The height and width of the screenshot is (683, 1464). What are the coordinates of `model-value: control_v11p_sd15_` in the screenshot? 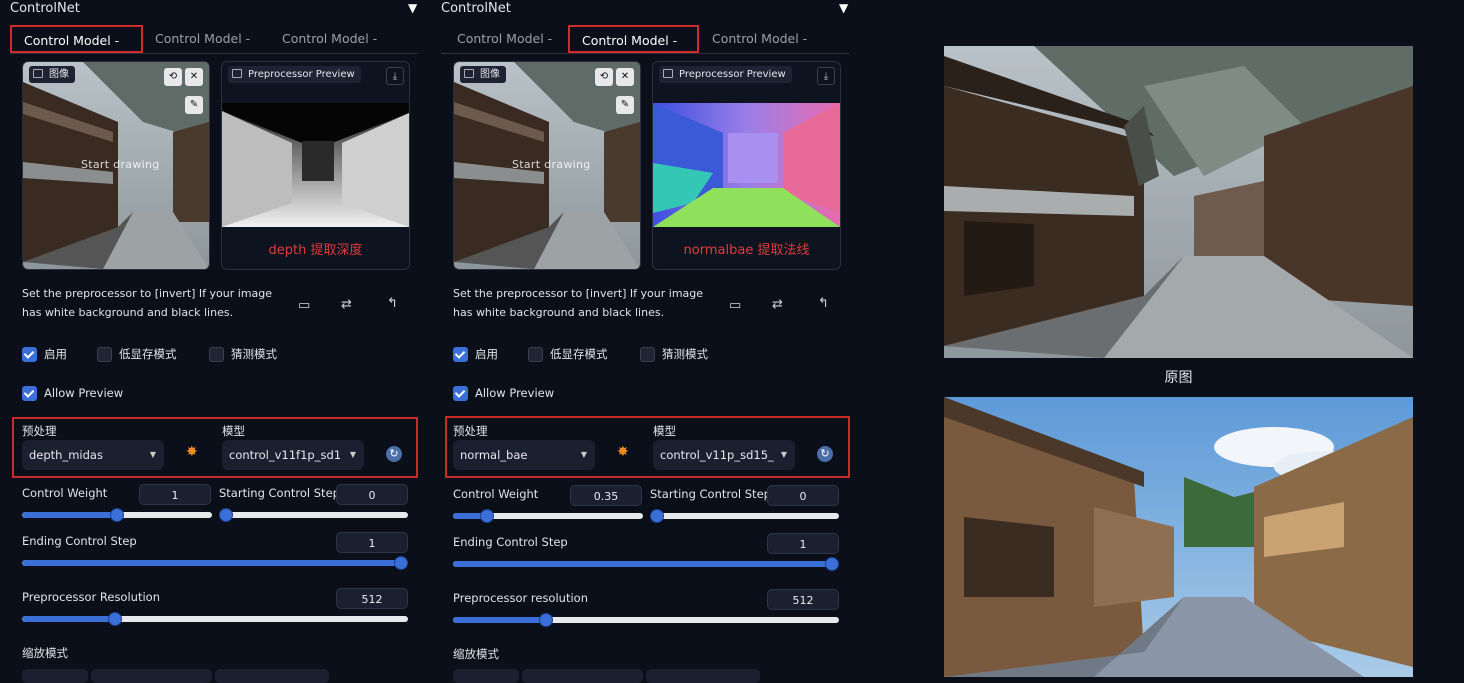 It's located at (717, 455).